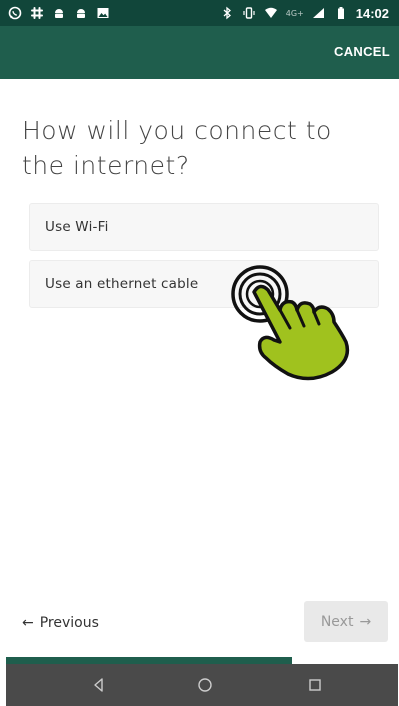 Image resolution: width=399 pixels, height=706 pixels. What do you see at coordinates (99, 685) in the screenshot?
I see `back-icon` at bounding box center [99, 685].